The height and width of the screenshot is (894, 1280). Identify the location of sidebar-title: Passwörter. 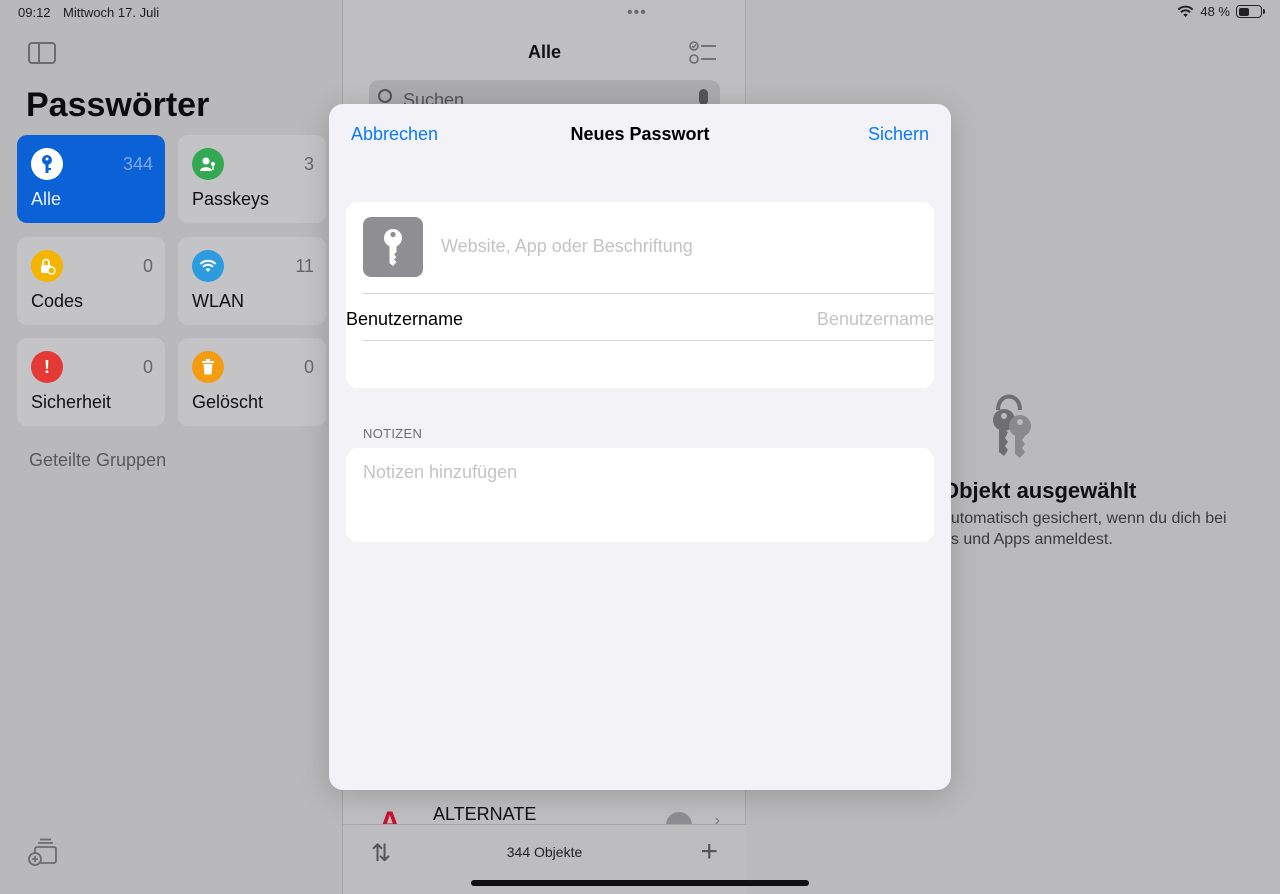
(118, 105).